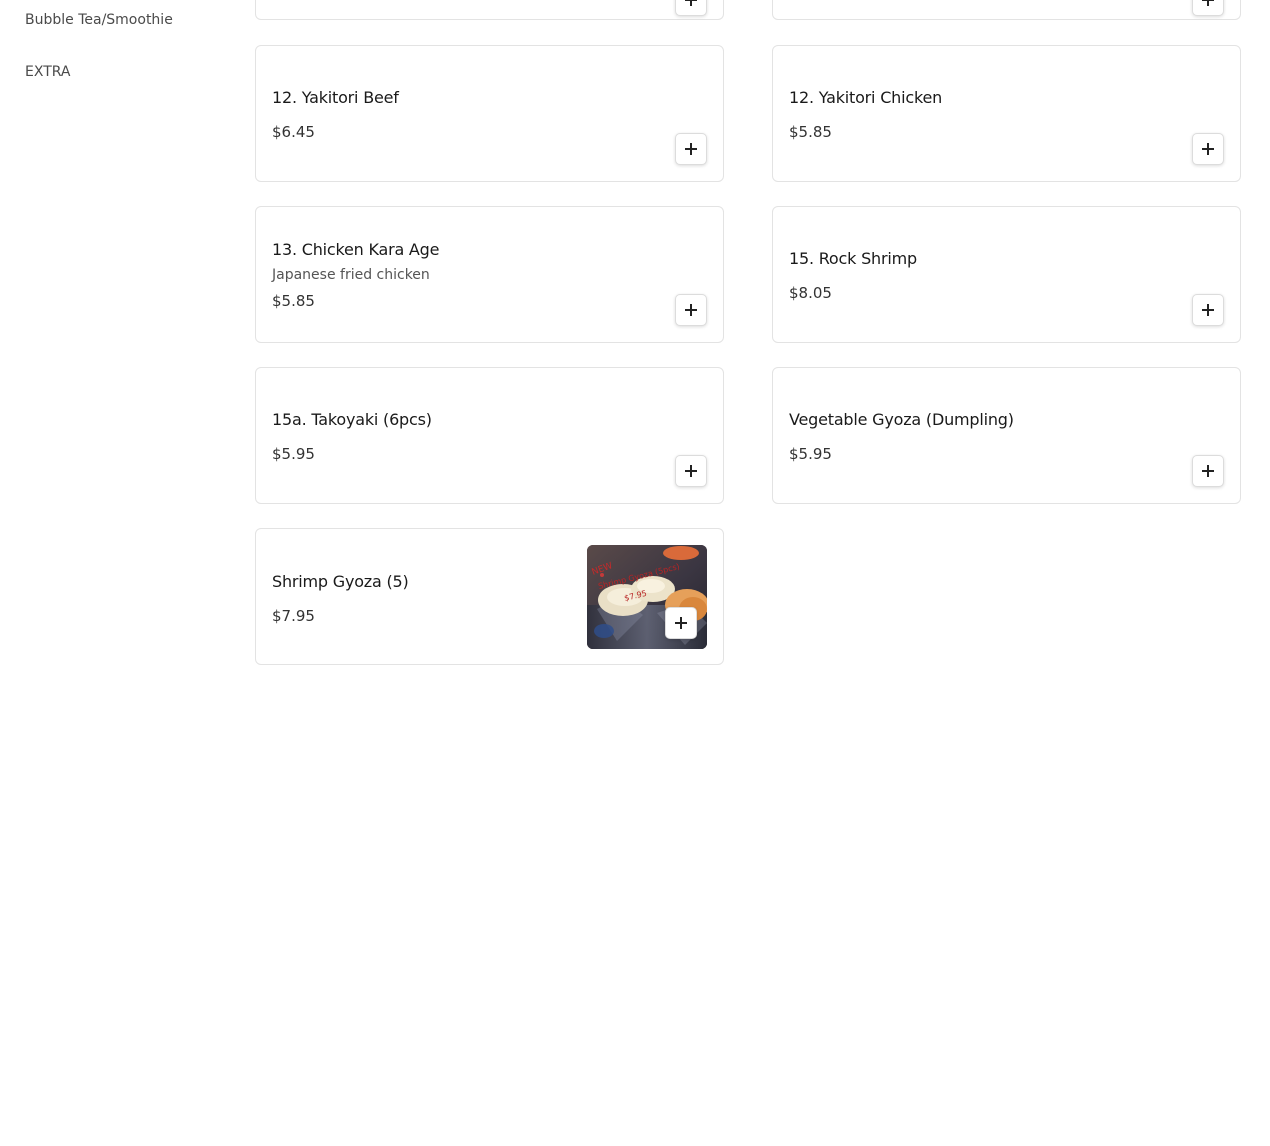  What do you see at coordinates (866, 97) in the screenshot?
I see `item-name: 12. Yakitori Chicken` at bounding box center [866, 97].